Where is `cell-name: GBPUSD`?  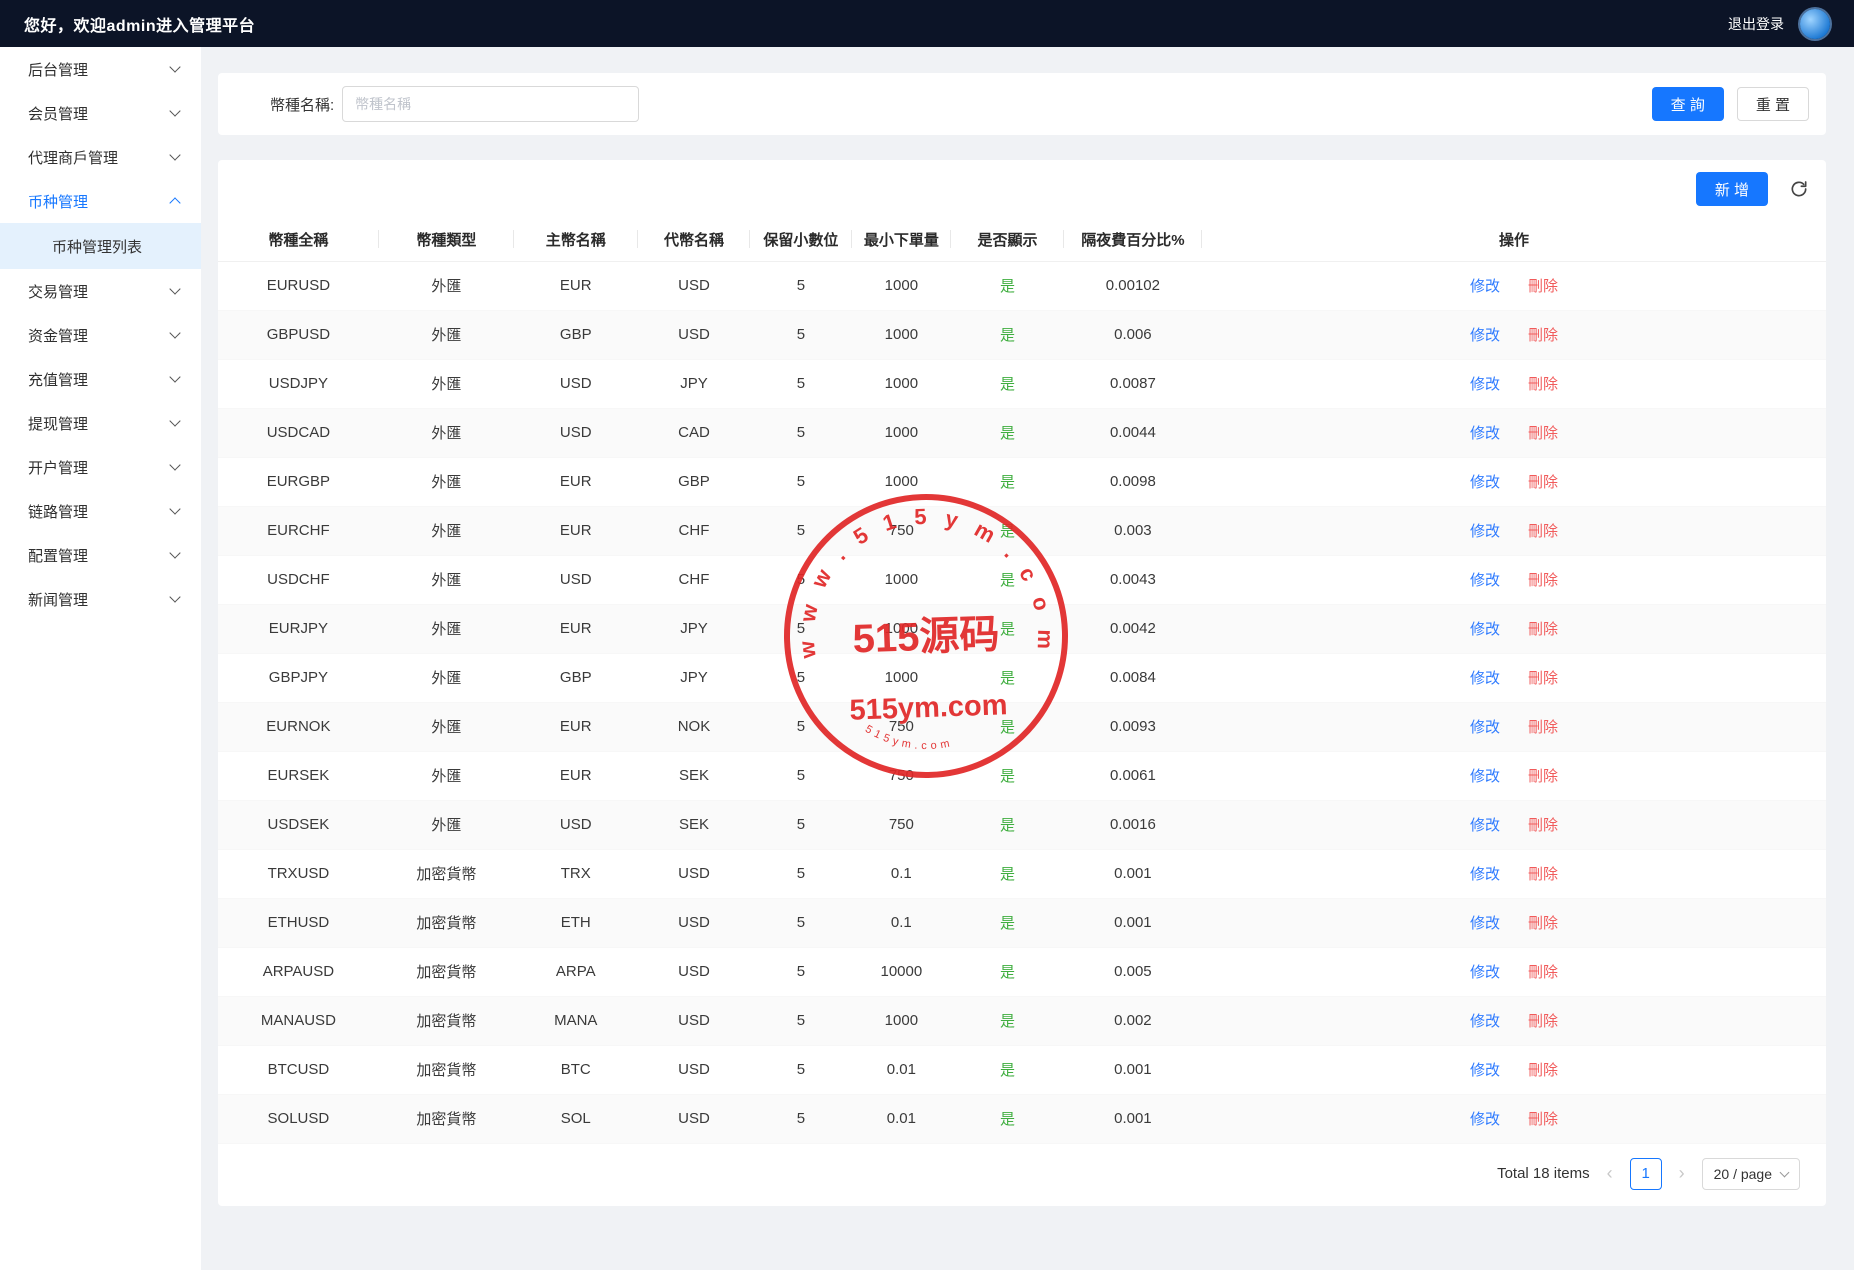
cell-name: GBPUSD is located at coordinates (298, 335).